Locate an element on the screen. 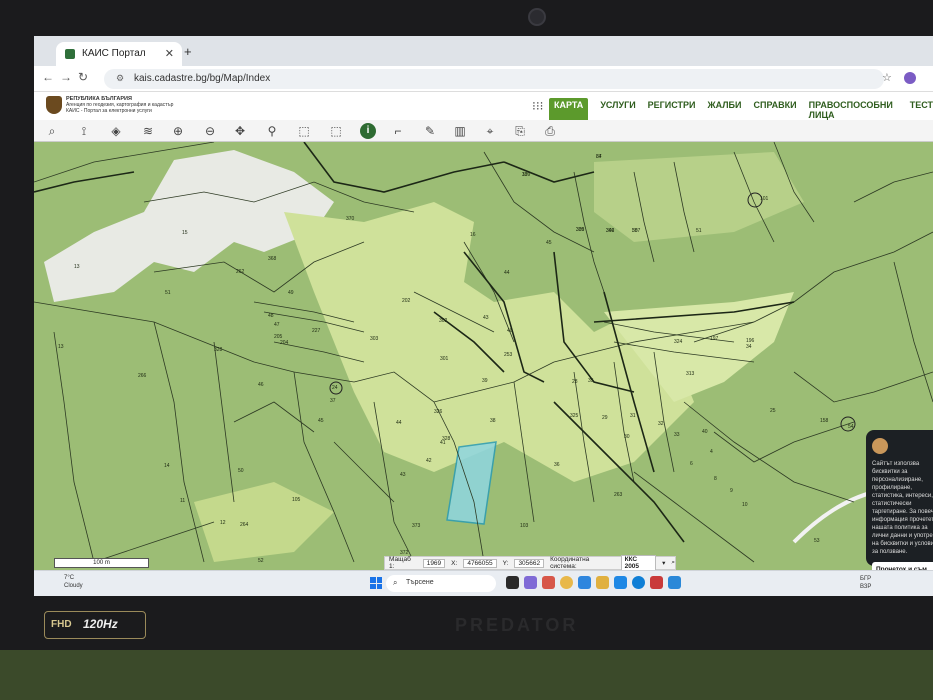 This screenshot has height=700, width=933. browser-tab: КАИС Портал ✕ is located at coordinates (119, 54).